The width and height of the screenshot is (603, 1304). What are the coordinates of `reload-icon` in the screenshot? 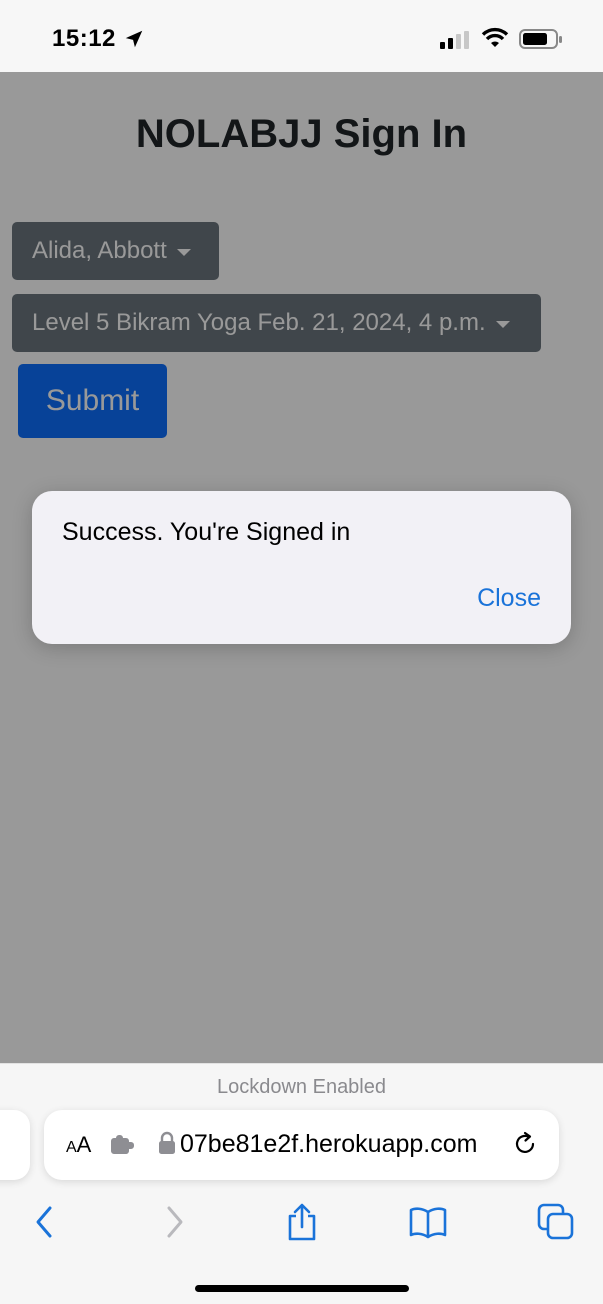 It's located at (525, 1144).